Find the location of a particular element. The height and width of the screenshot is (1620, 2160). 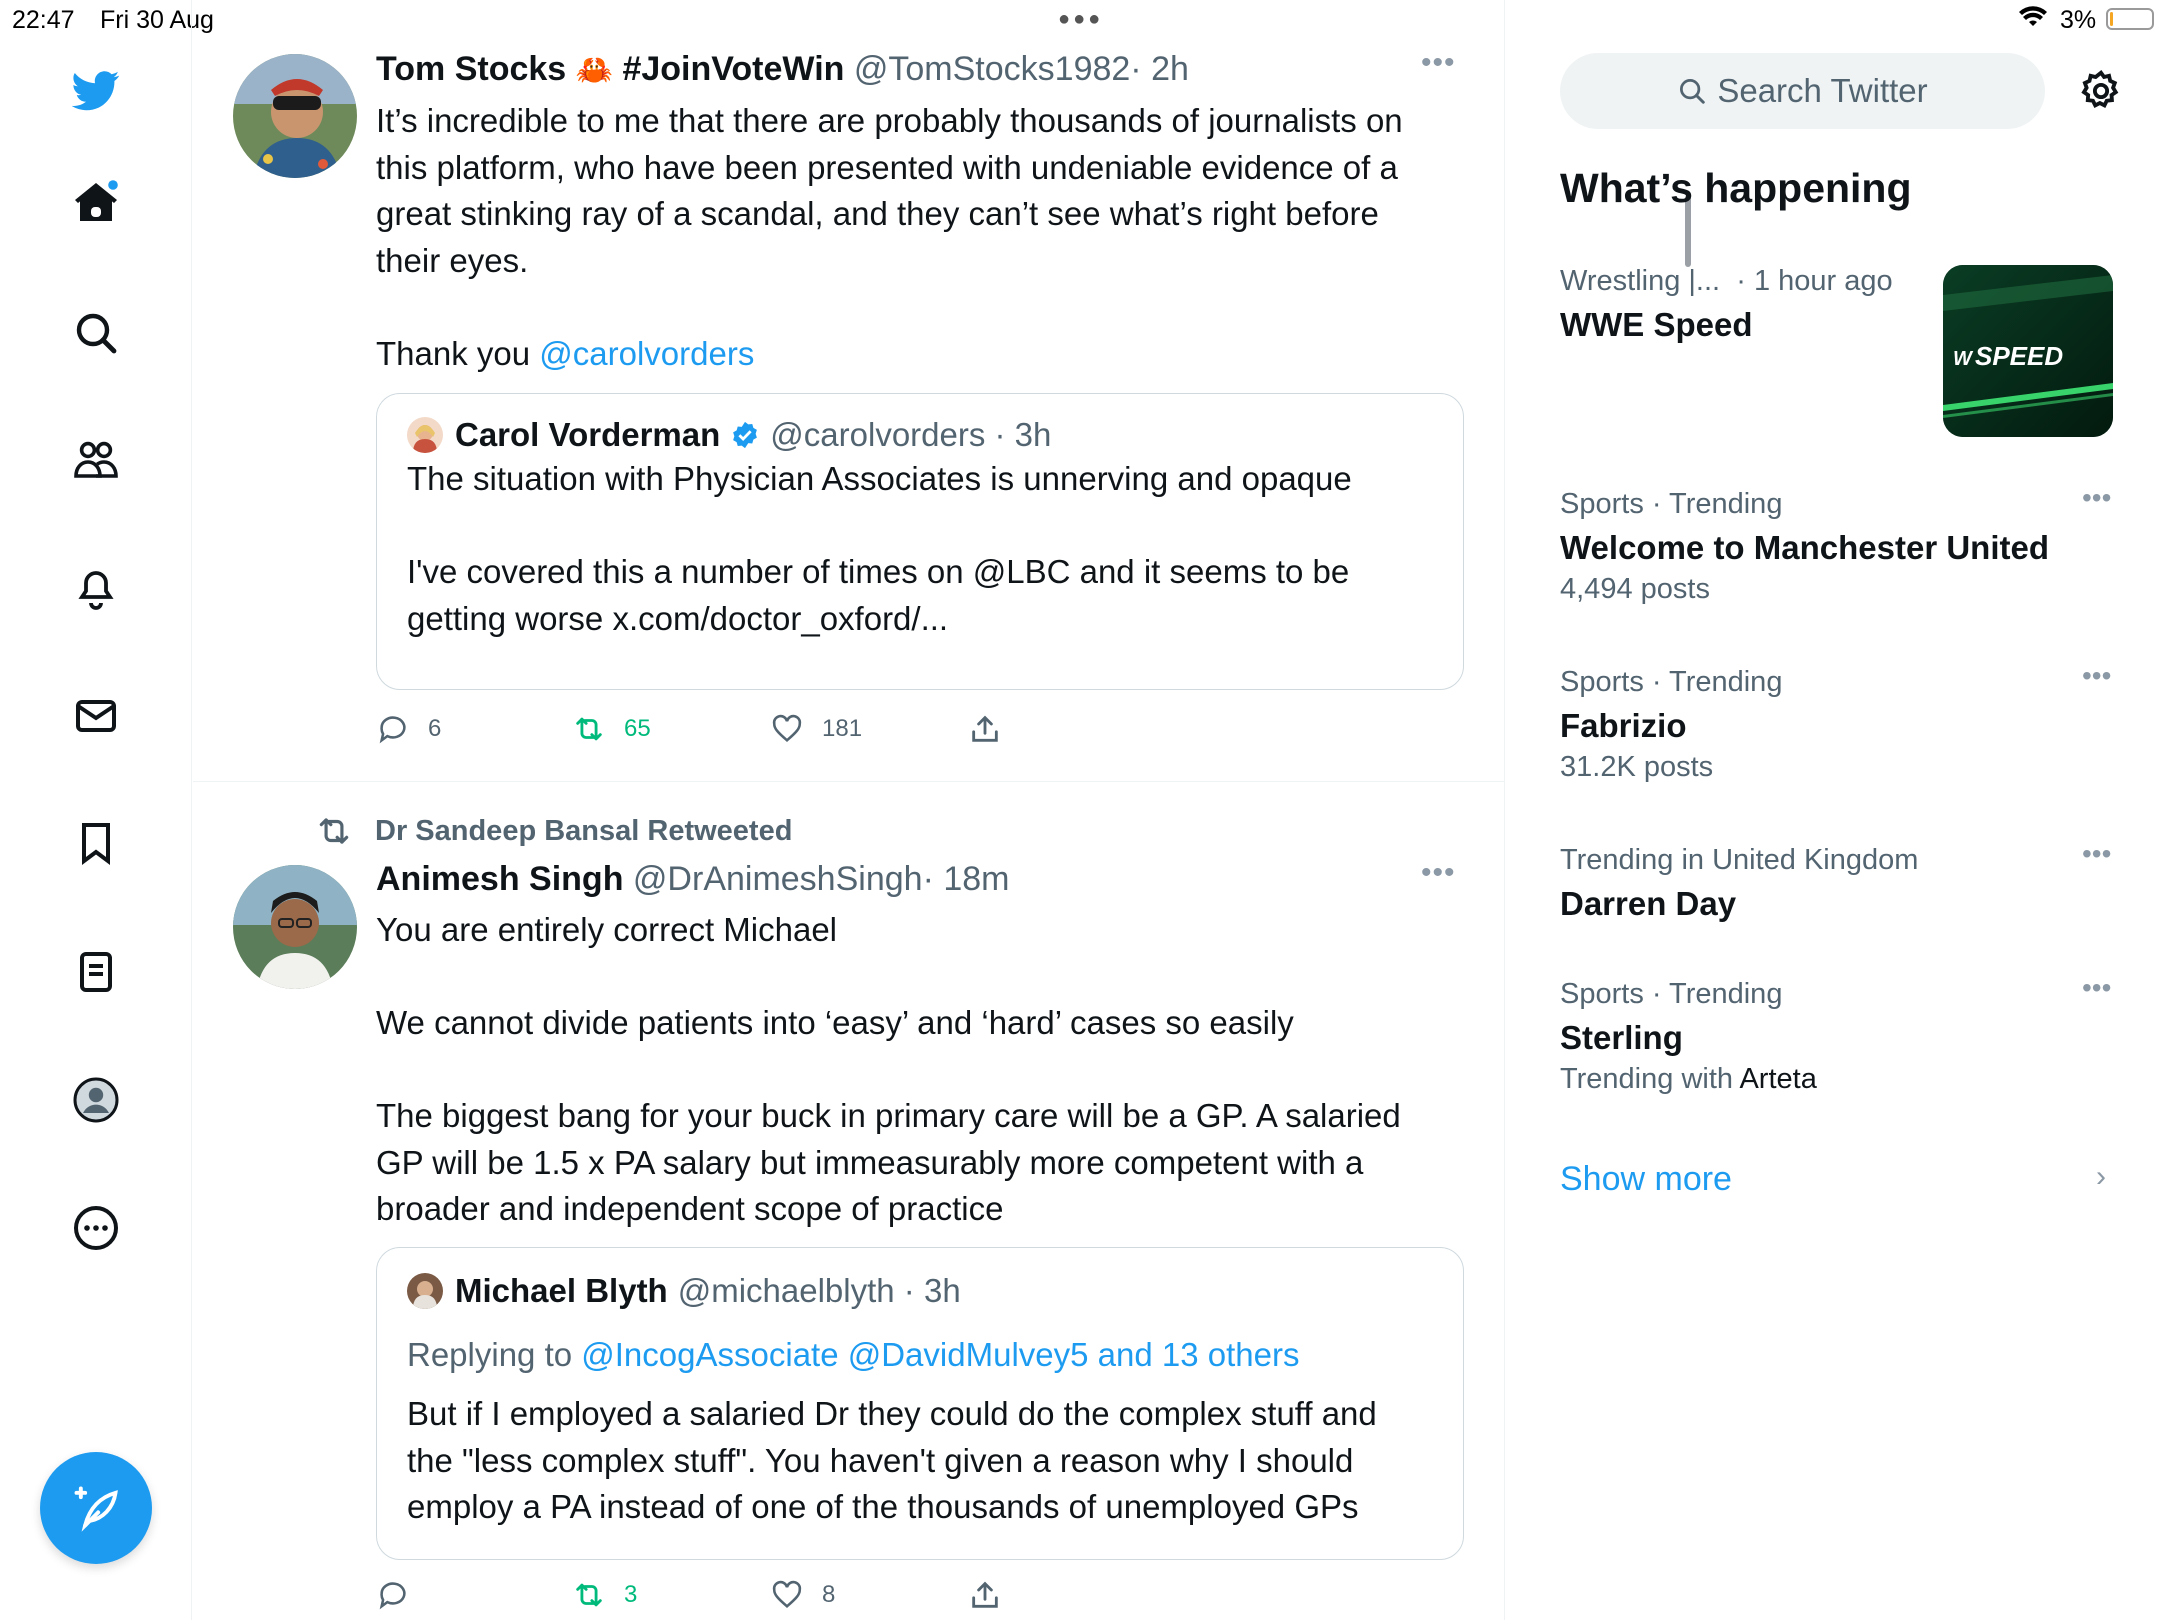

trend-name: Welcome to Manchester United is located at coordinates (1804, 547).